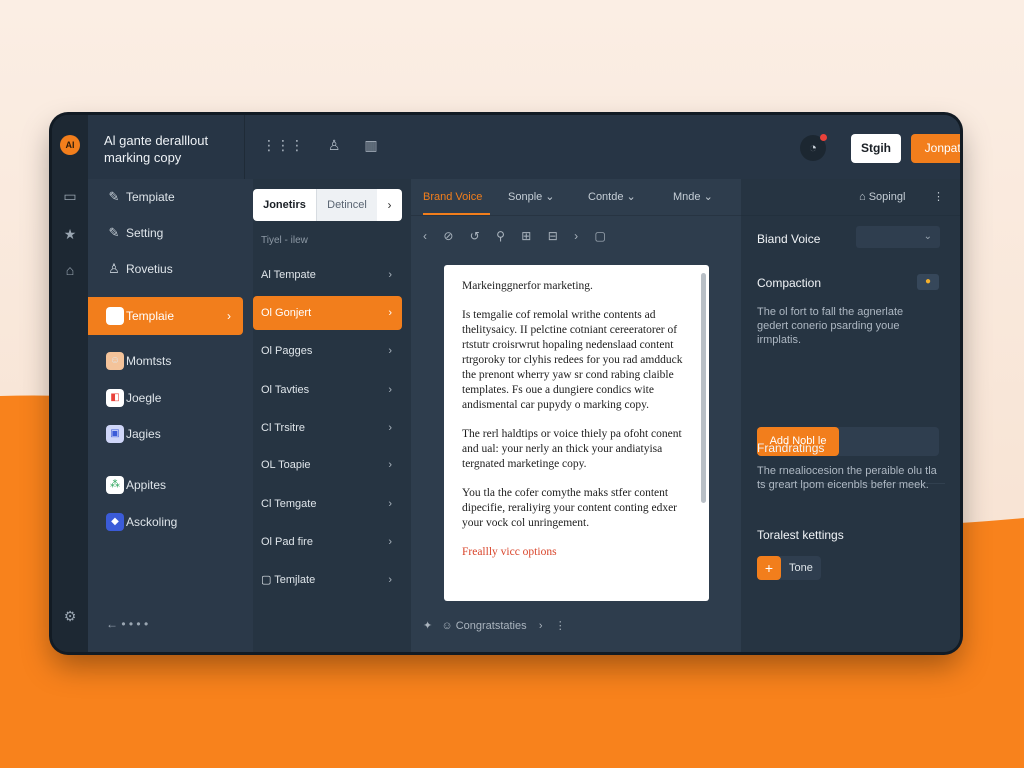 The width and height of the screenshot is (1024, 768). What do you see at coordinates (327, 428) in the screenshot?
I see `list-item: Cl Trsitre ›` at bounding box center [327, 428].